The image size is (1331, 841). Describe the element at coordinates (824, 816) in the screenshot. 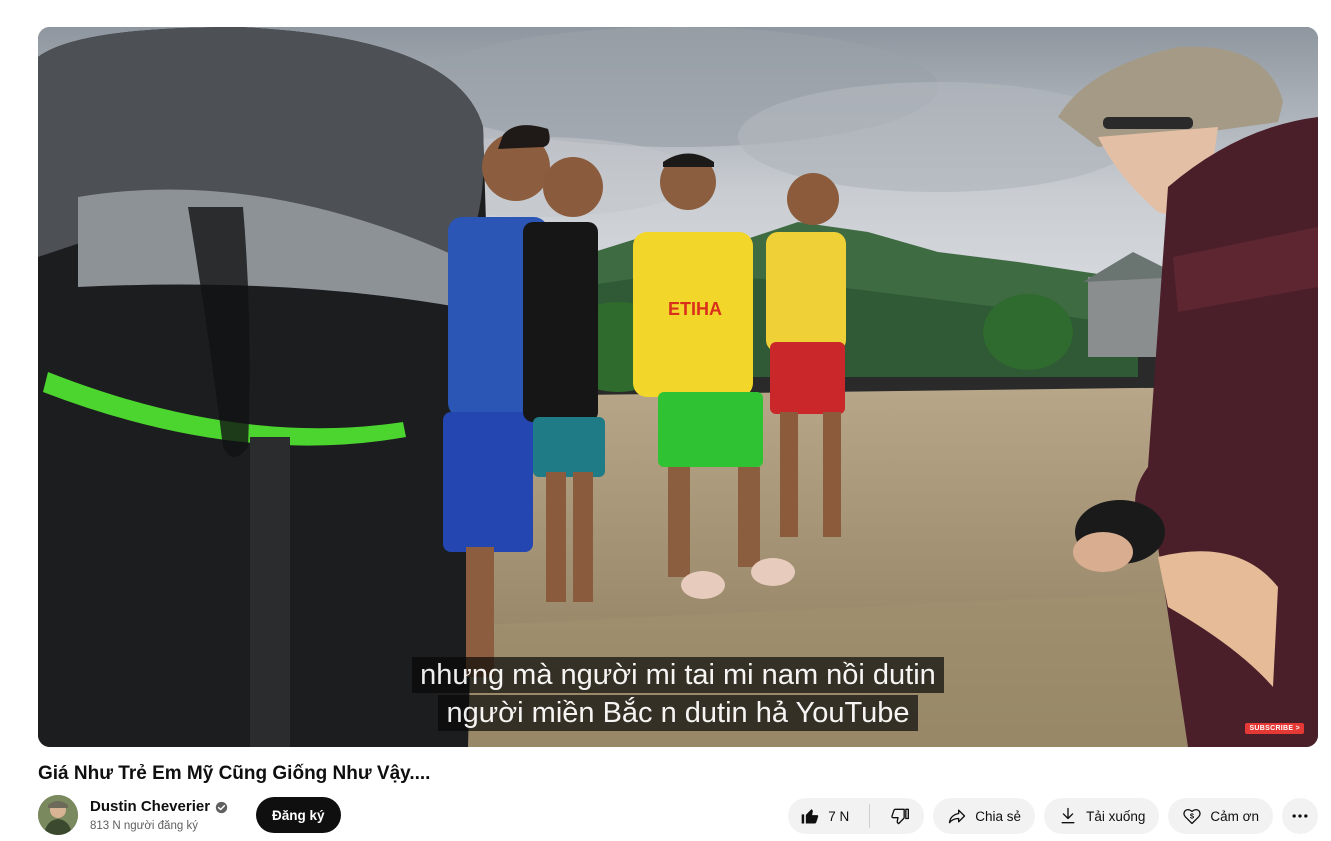

I see `like-button: 7 N` at that location.